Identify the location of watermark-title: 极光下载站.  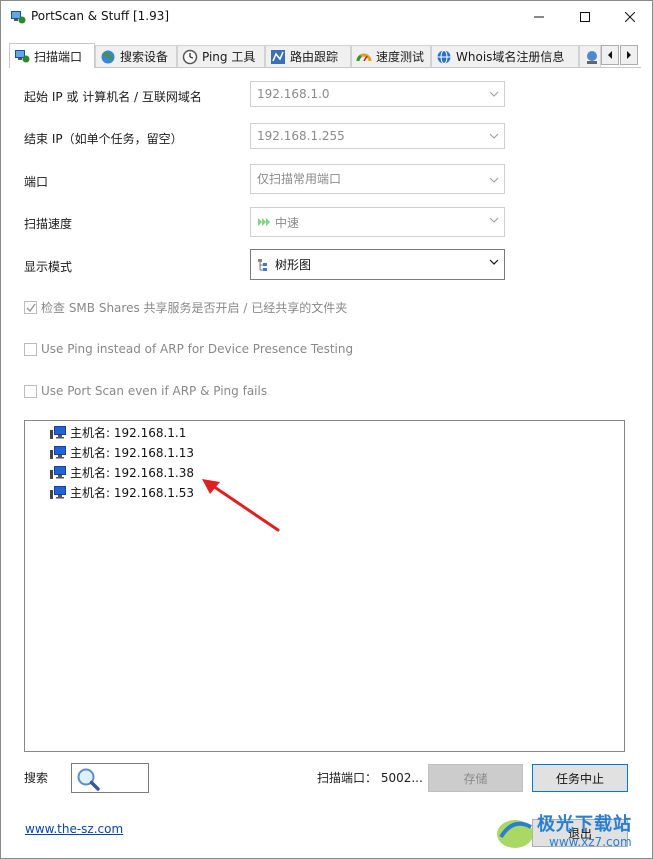
(584, 824).